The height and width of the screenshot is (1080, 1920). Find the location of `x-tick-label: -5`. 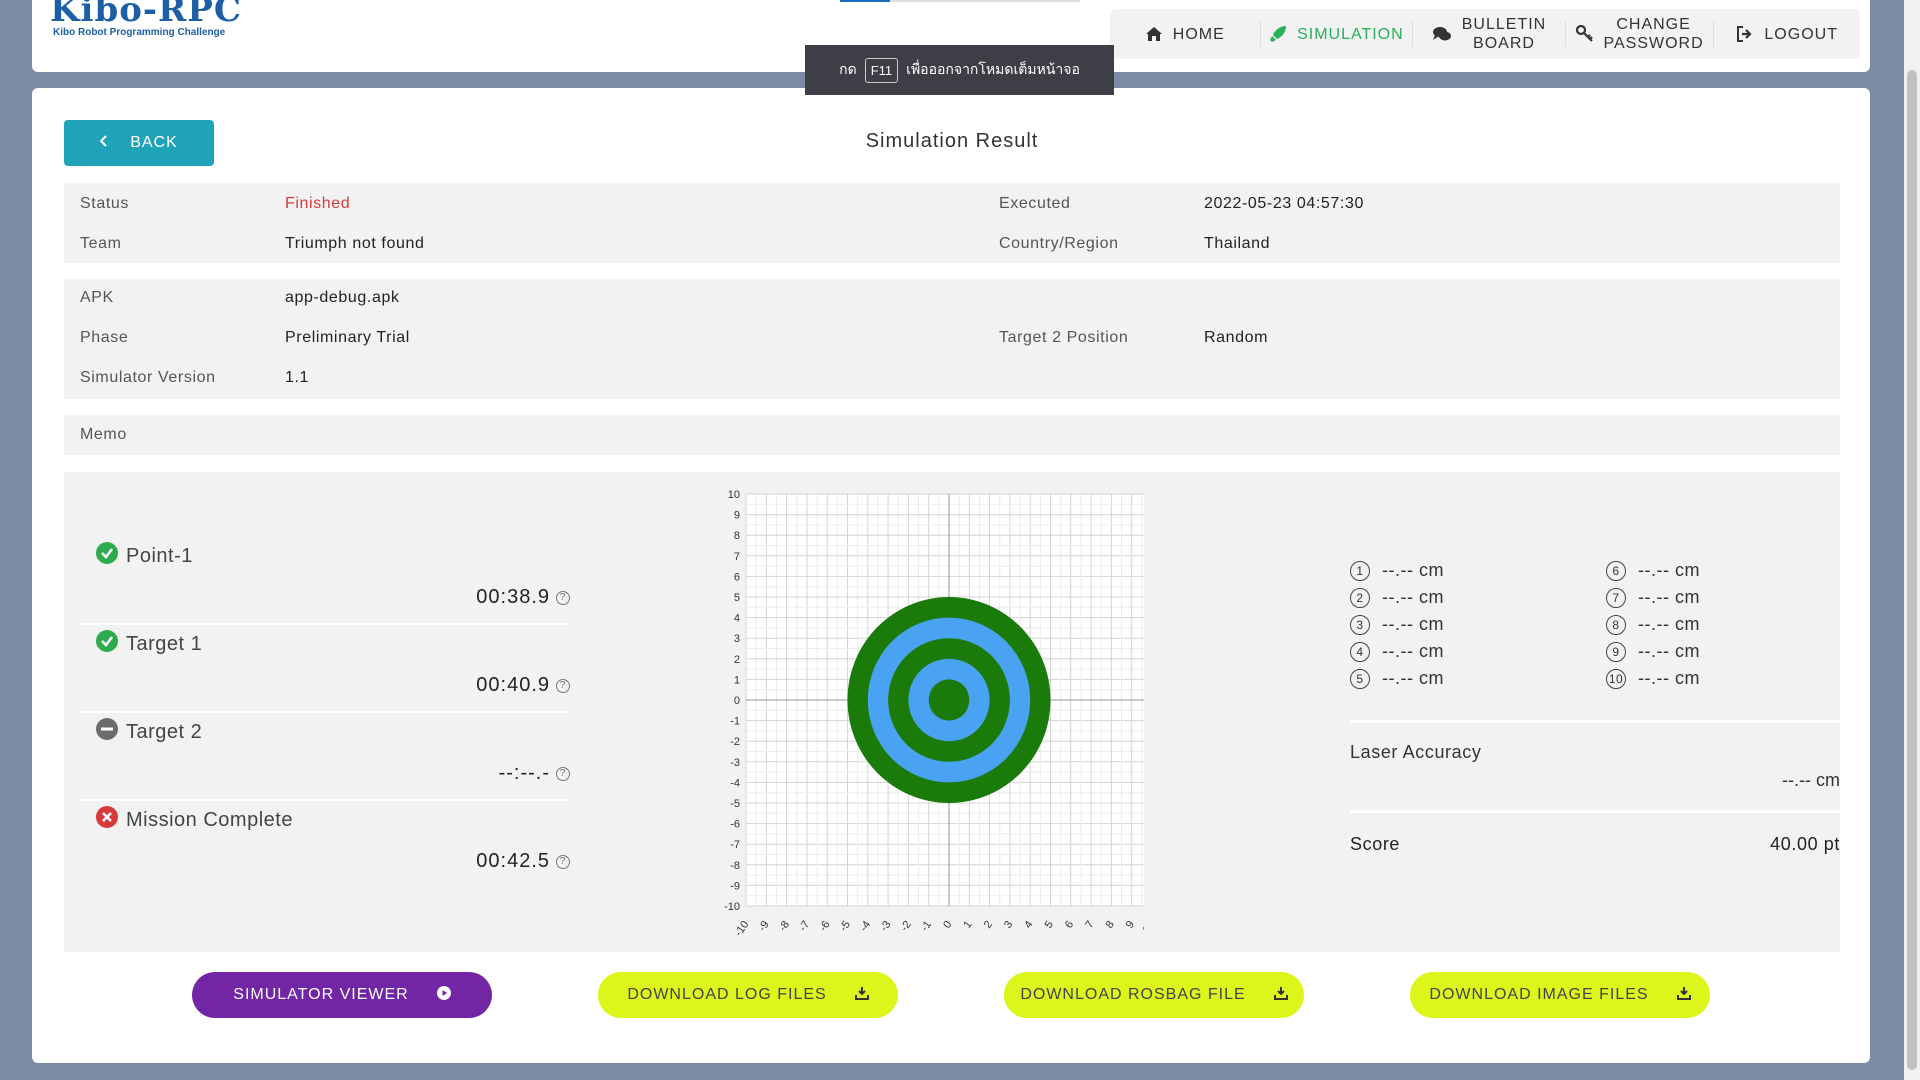

x-tick-label: -5 is located at coordinates (845, 926).